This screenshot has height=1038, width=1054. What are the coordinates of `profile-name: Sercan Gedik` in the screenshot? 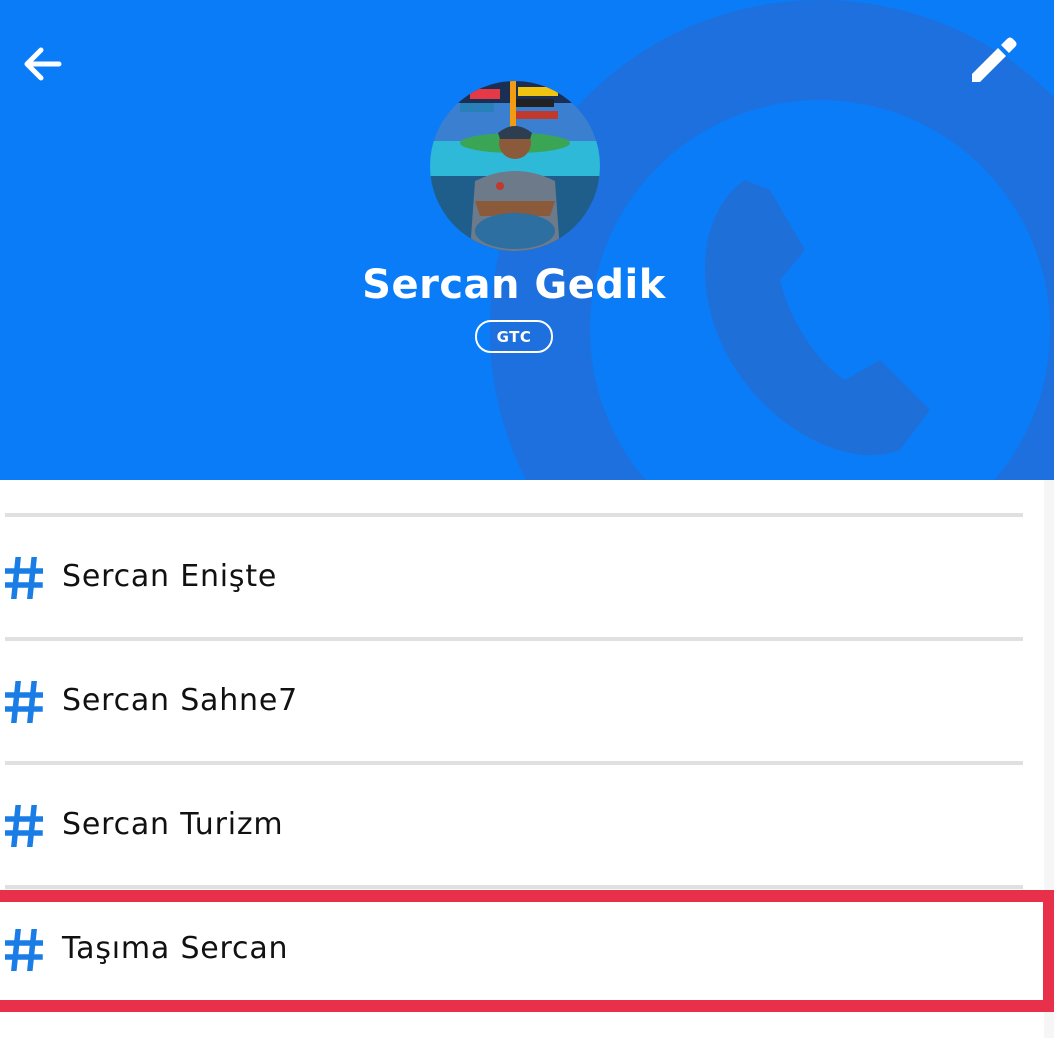 It's located at (514, 285).